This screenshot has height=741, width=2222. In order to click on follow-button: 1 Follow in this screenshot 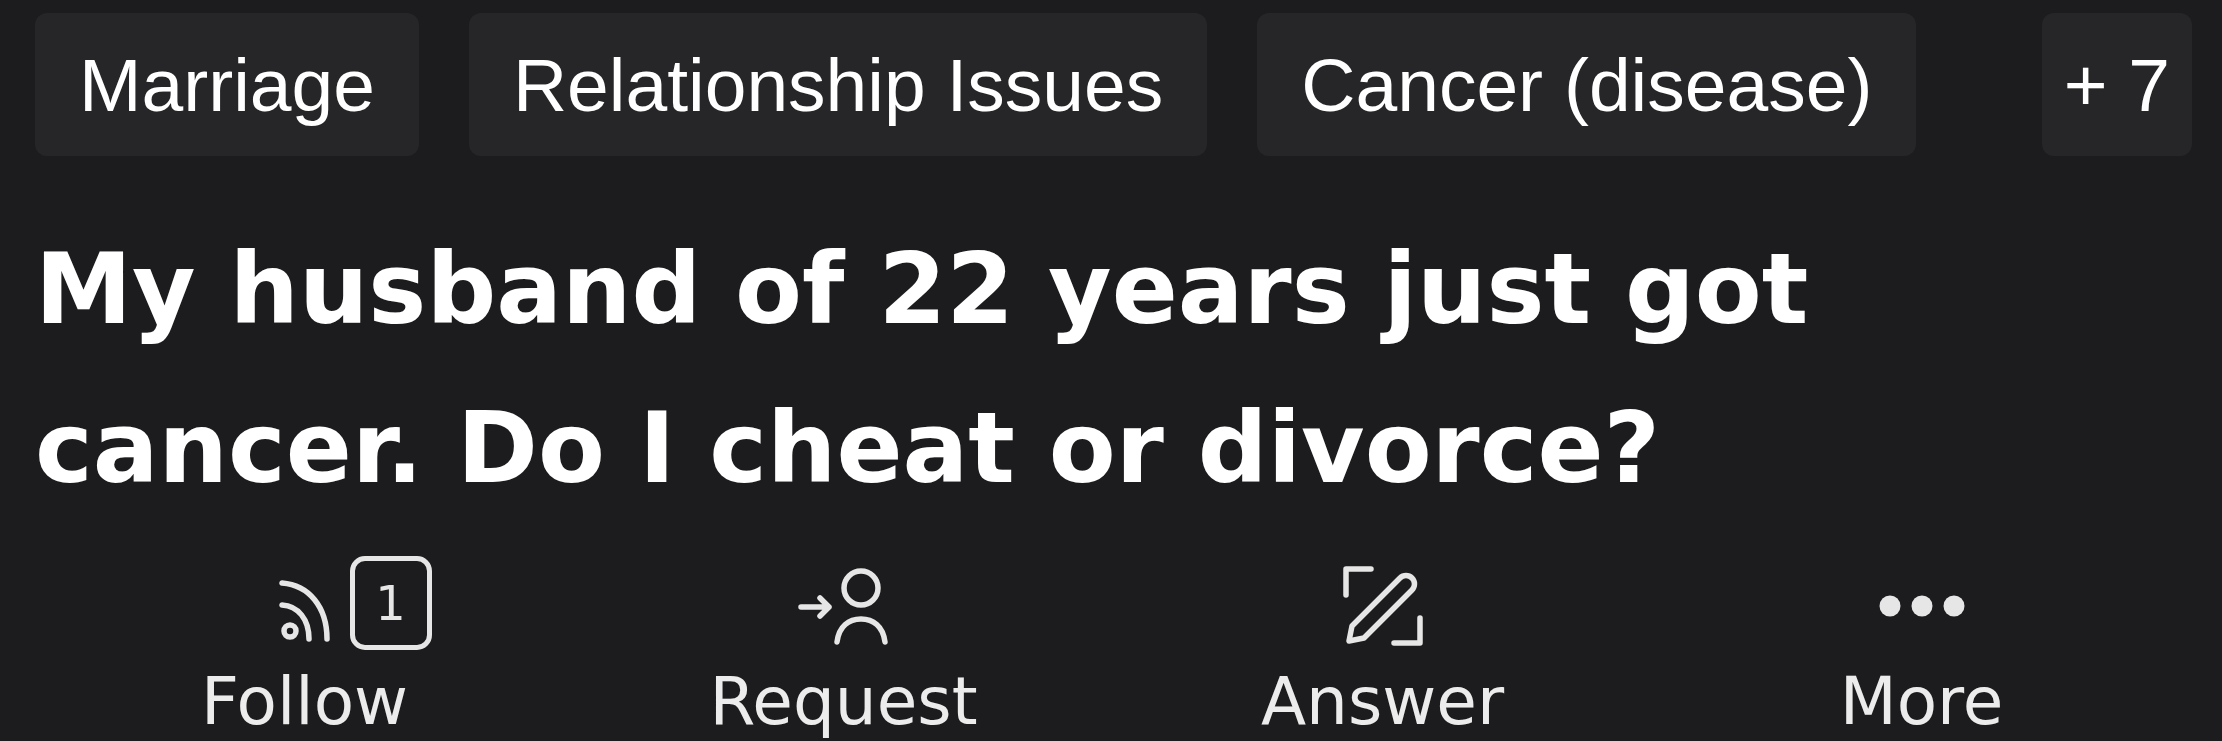, I will do `click(304, 648)`.